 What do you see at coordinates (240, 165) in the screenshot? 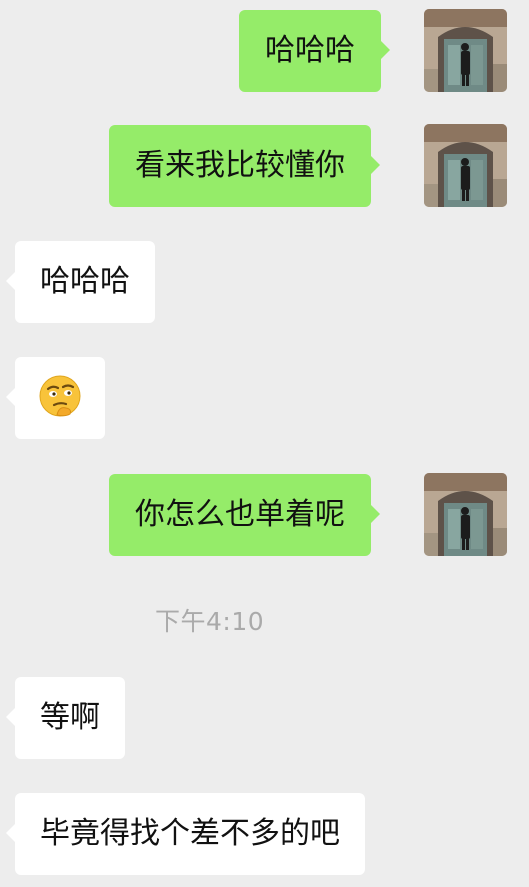
I see `message-text: 看来我比较懂你` at bounding box center [240, 165].